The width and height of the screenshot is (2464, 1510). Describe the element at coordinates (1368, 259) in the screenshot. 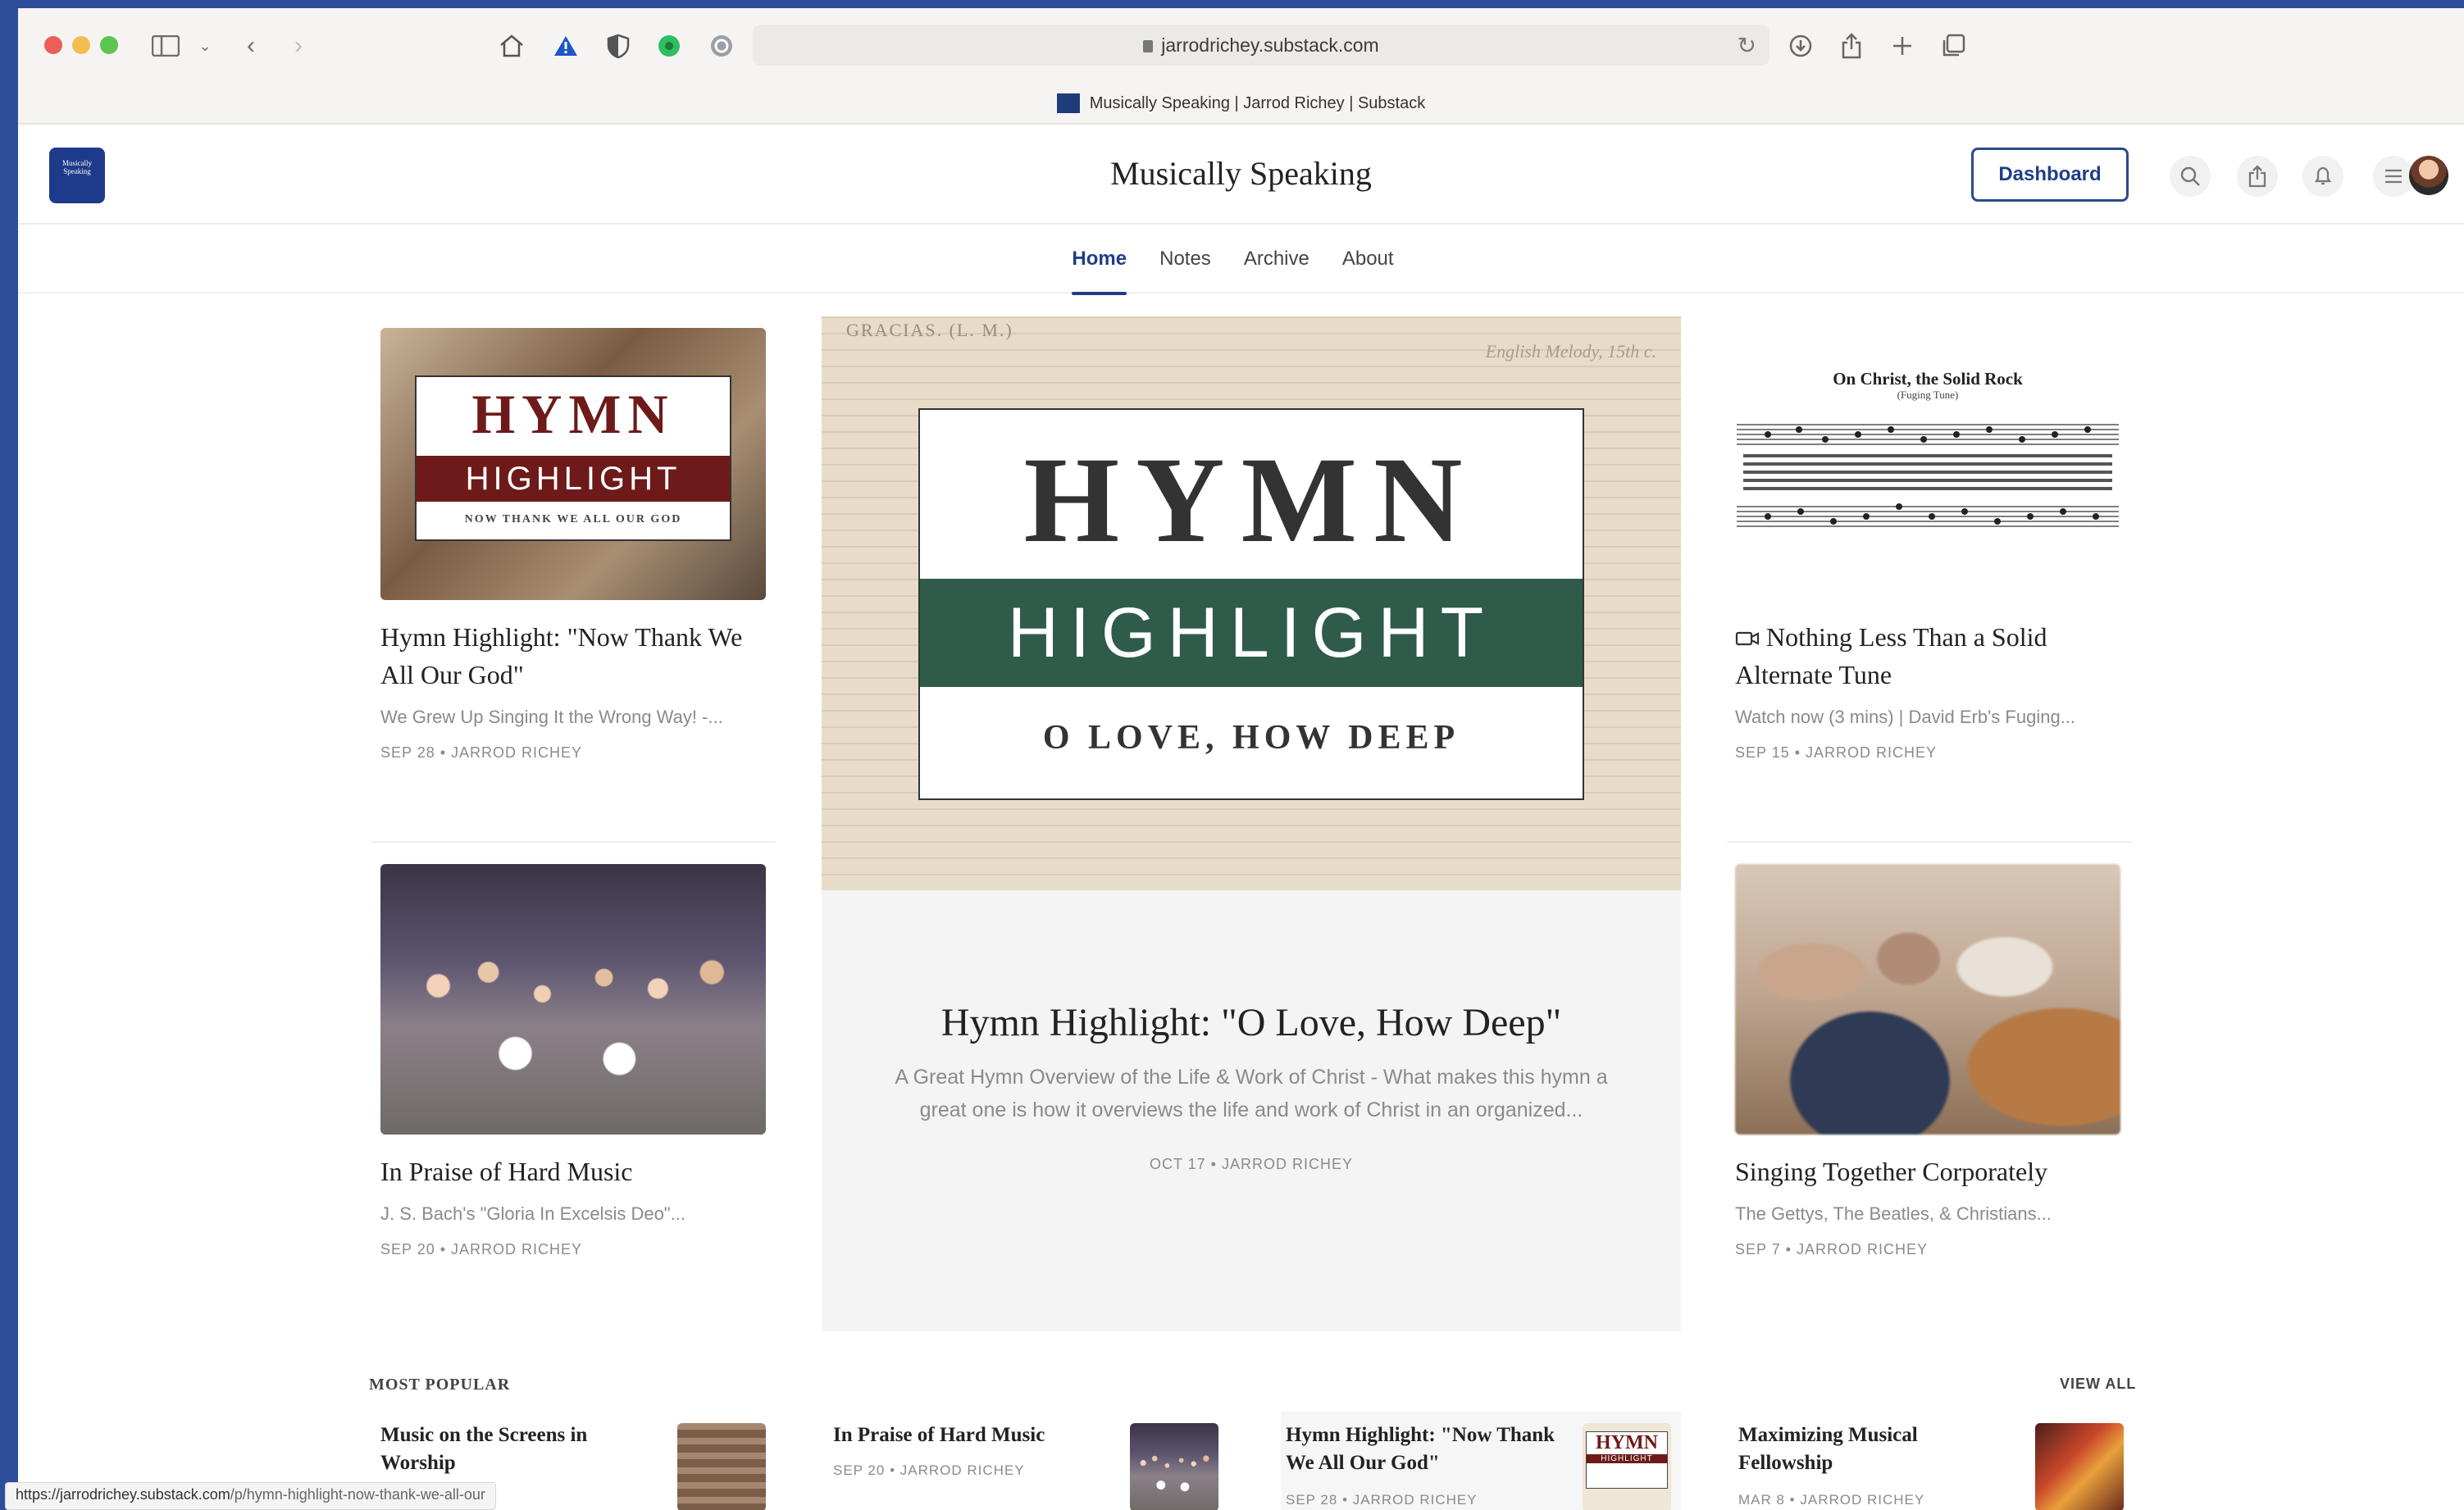

I see `nav-about: About` at that location.